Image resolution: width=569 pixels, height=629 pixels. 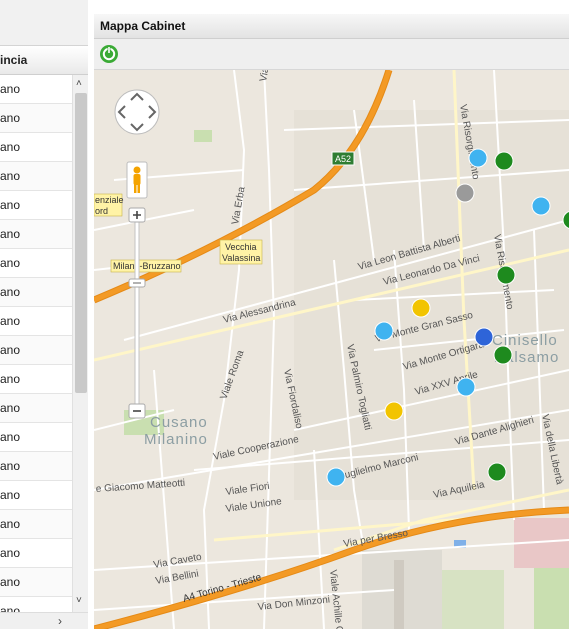 What do you see at coordinates (399, 594) in the screenshot?
I see `runway` at bounding box center [399, 594].